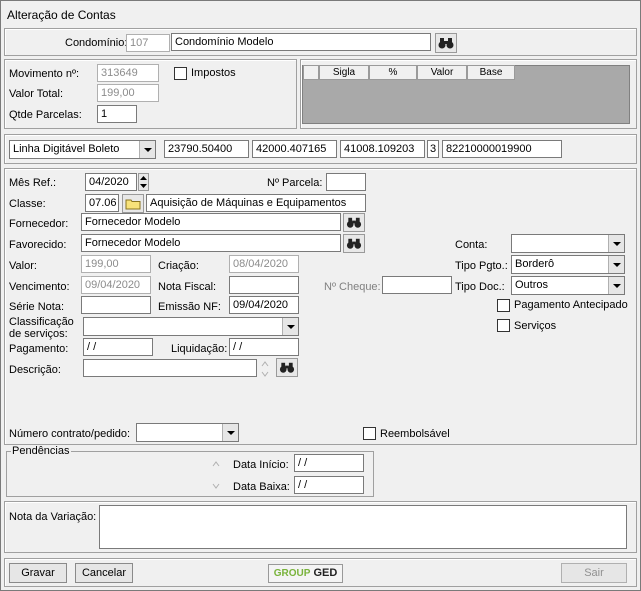 This screenshot has height=591, width=641. I want to click on cancelar-button: Cancelar, so click(104, 573).